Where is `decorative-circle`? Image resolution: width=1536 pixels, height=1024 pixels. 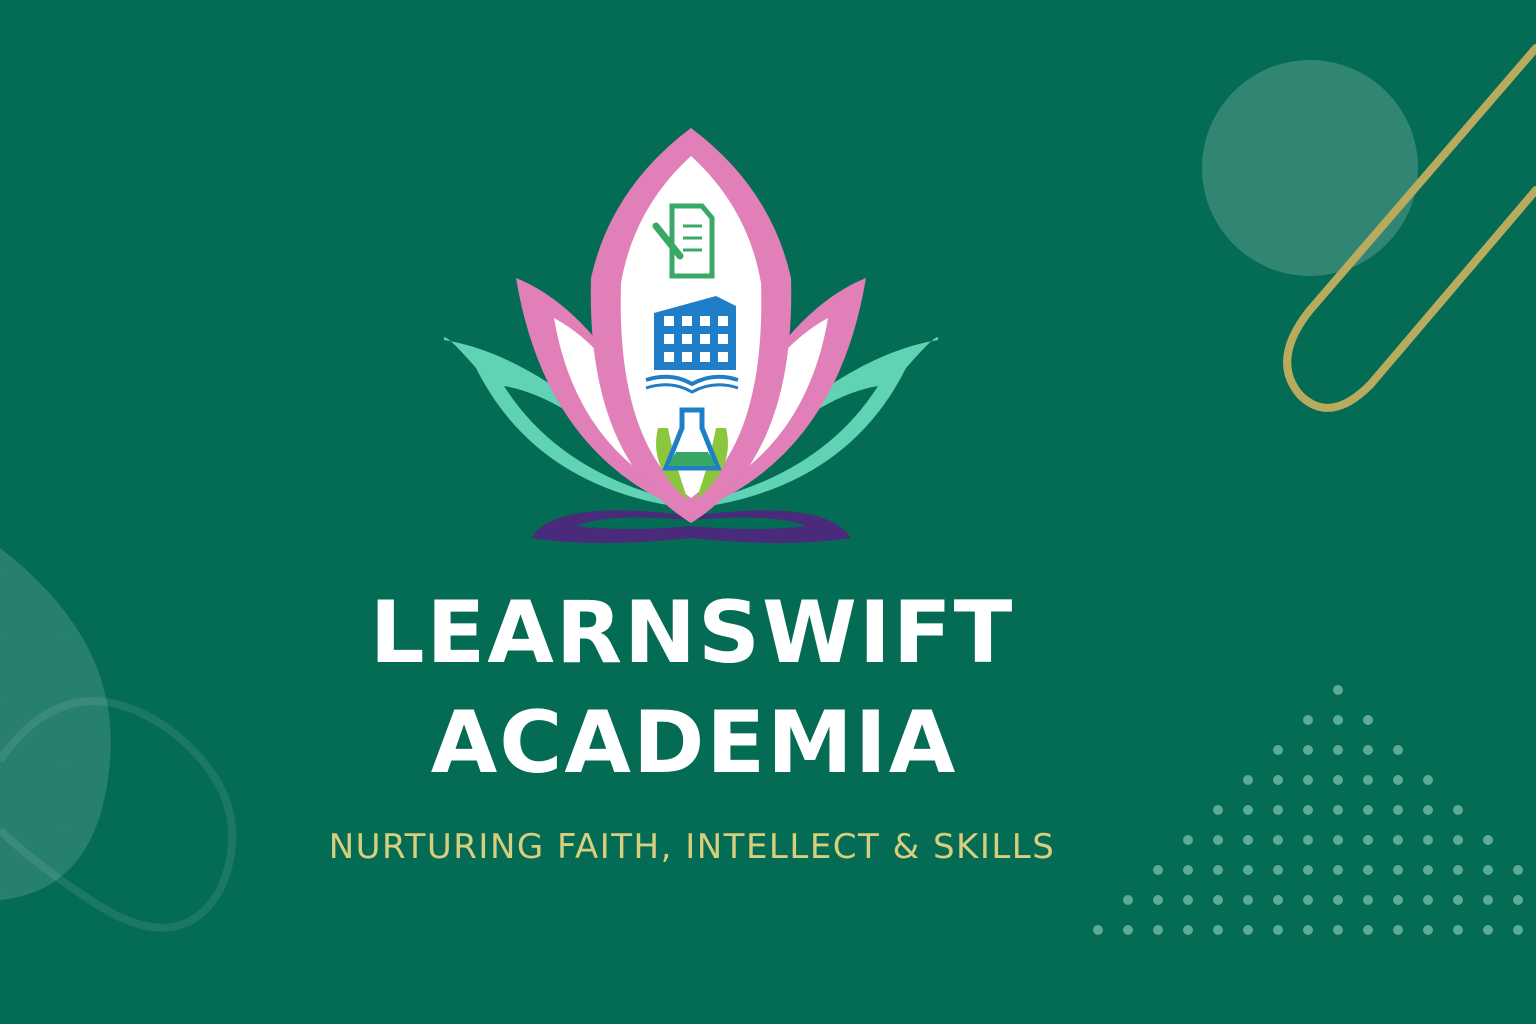
decorative-circle is located at coordinates (1310, 168).